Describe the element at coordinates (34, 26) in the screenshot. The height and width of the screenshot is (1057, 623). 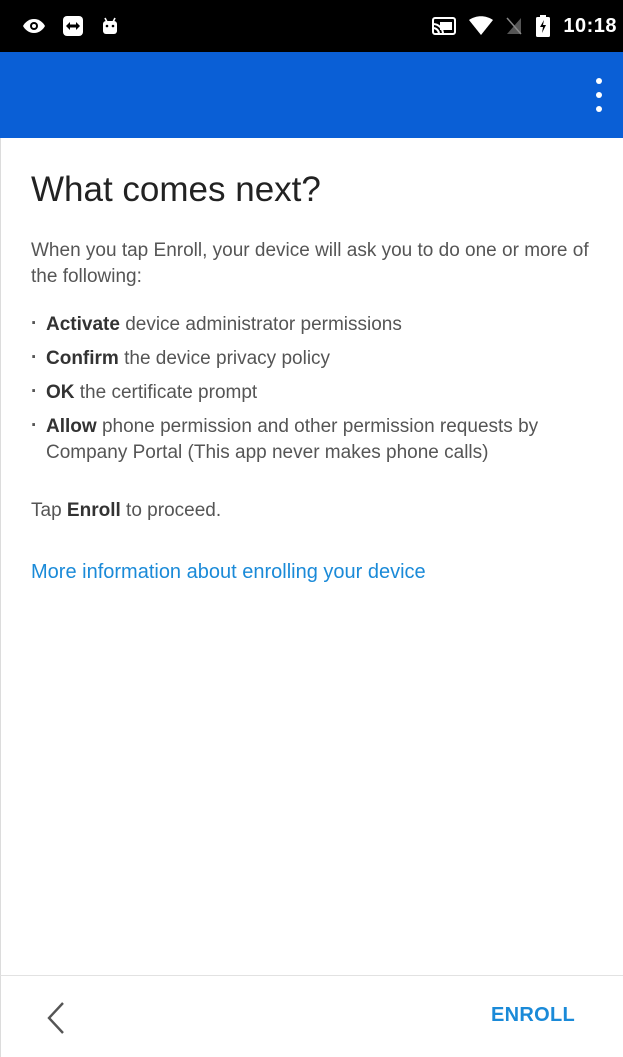
I see `eye-icon` at that location.